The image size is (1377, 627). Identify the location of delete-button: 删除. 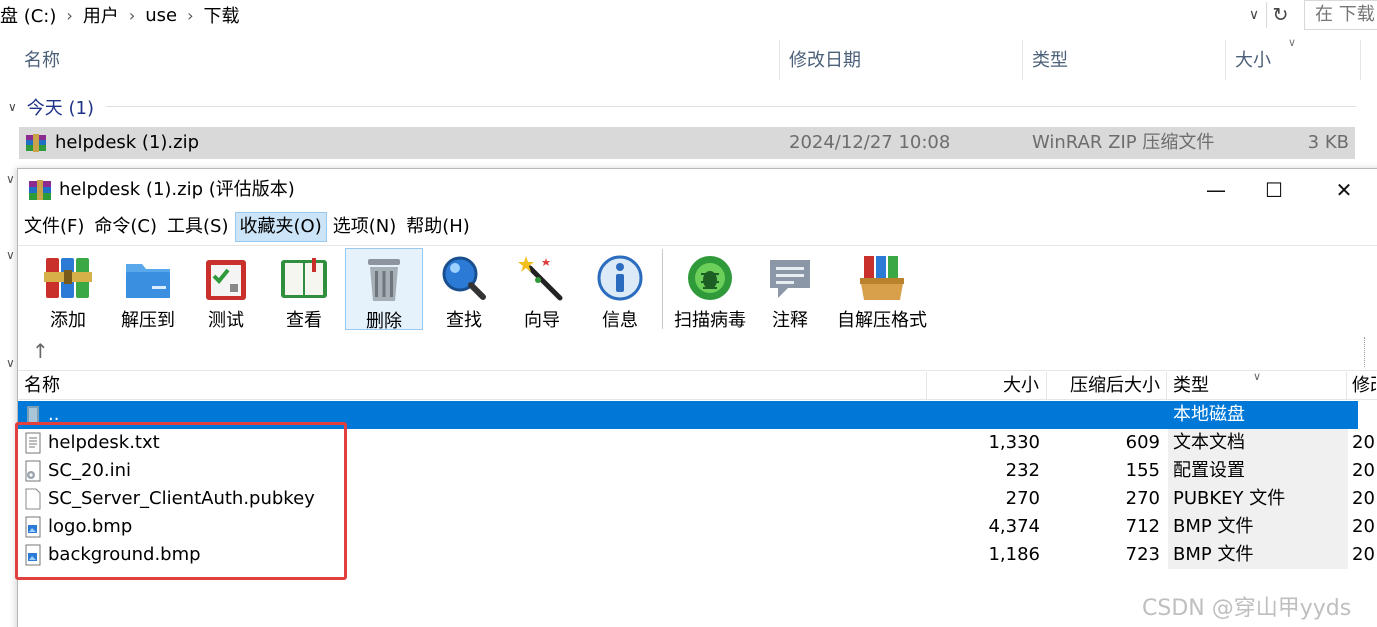
(384, 290).